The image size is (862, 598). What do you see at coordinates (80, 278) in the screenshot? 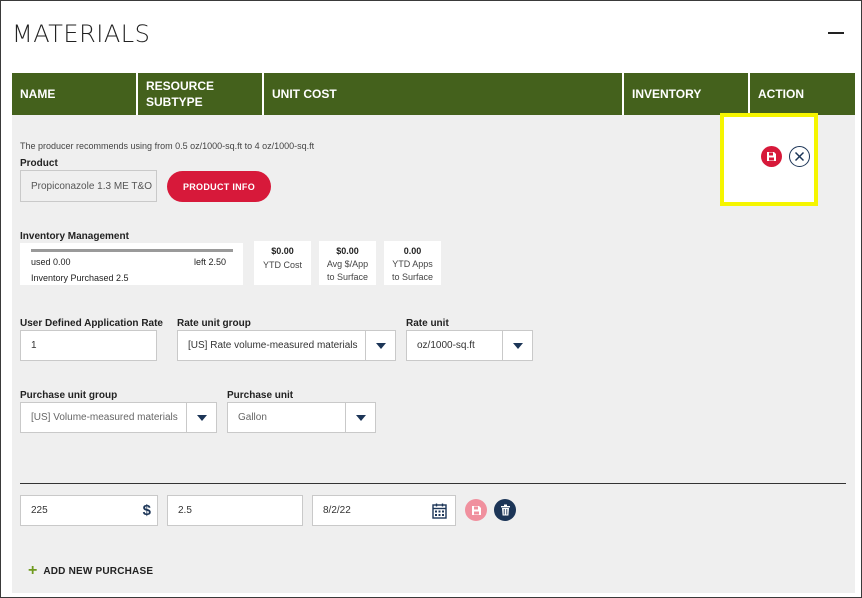
I see `inventory-purchased: Inventory Purchased 2.5` at bounding box center [80, 278].